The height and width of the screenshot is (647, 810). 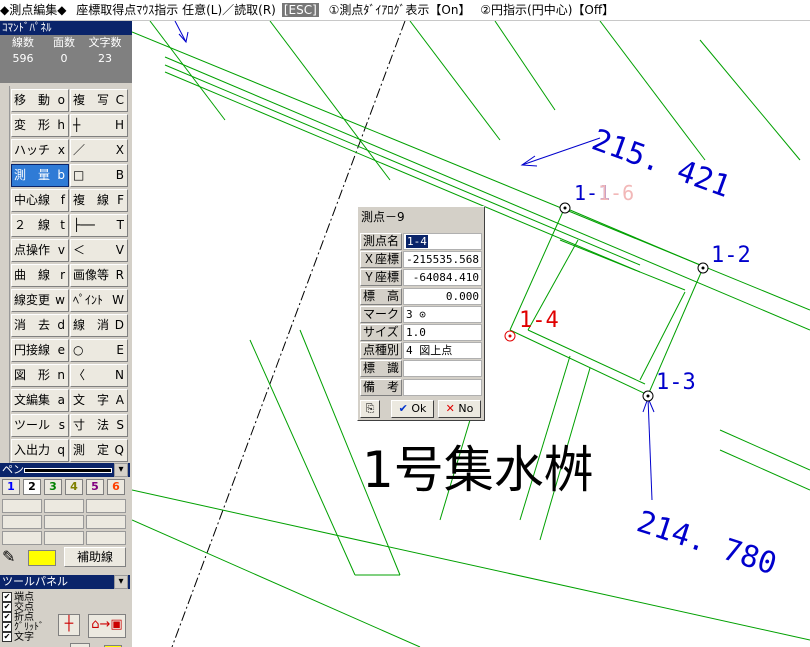 I want to click on dialog-field-value: 4 図上点, so click(x=442, y=351).